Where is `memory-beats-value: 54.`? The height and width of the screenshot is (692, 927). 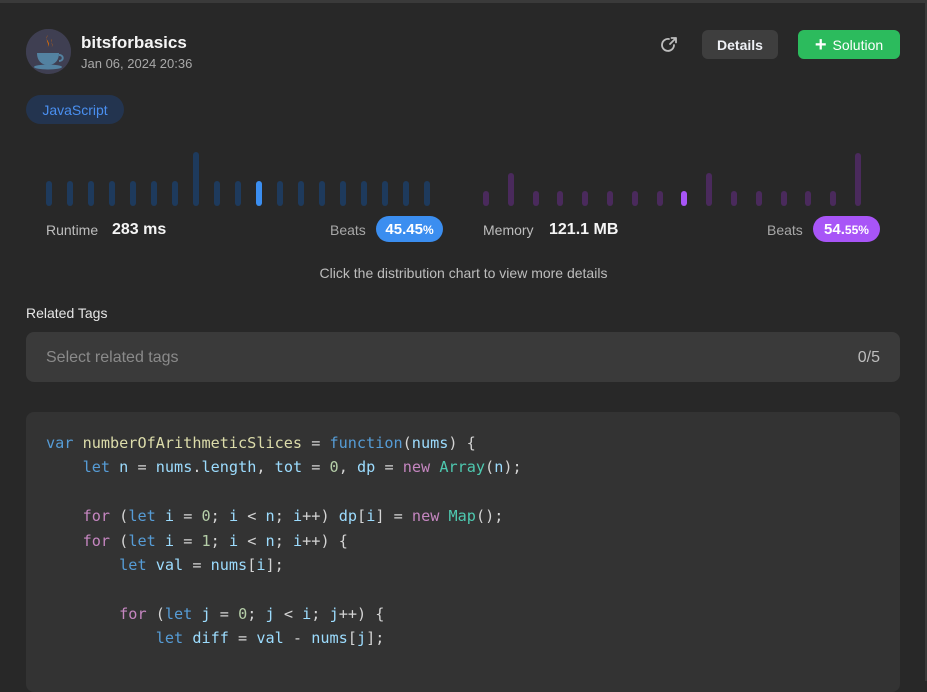
memory-beats-value: 54. is located at coordinates (834, 229).